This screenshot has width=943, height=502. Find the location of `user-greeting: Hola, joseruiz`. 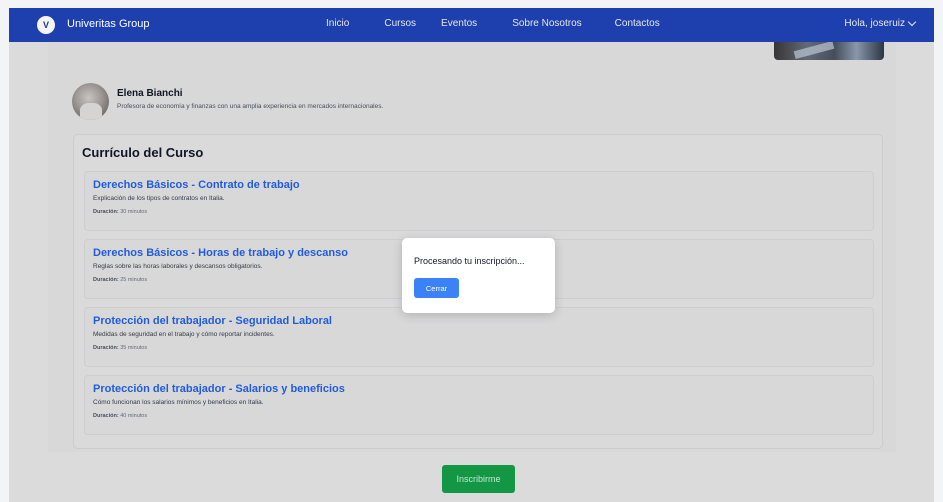

user-greeting: Hola, joseruiz is located at coordinates (874, 23).